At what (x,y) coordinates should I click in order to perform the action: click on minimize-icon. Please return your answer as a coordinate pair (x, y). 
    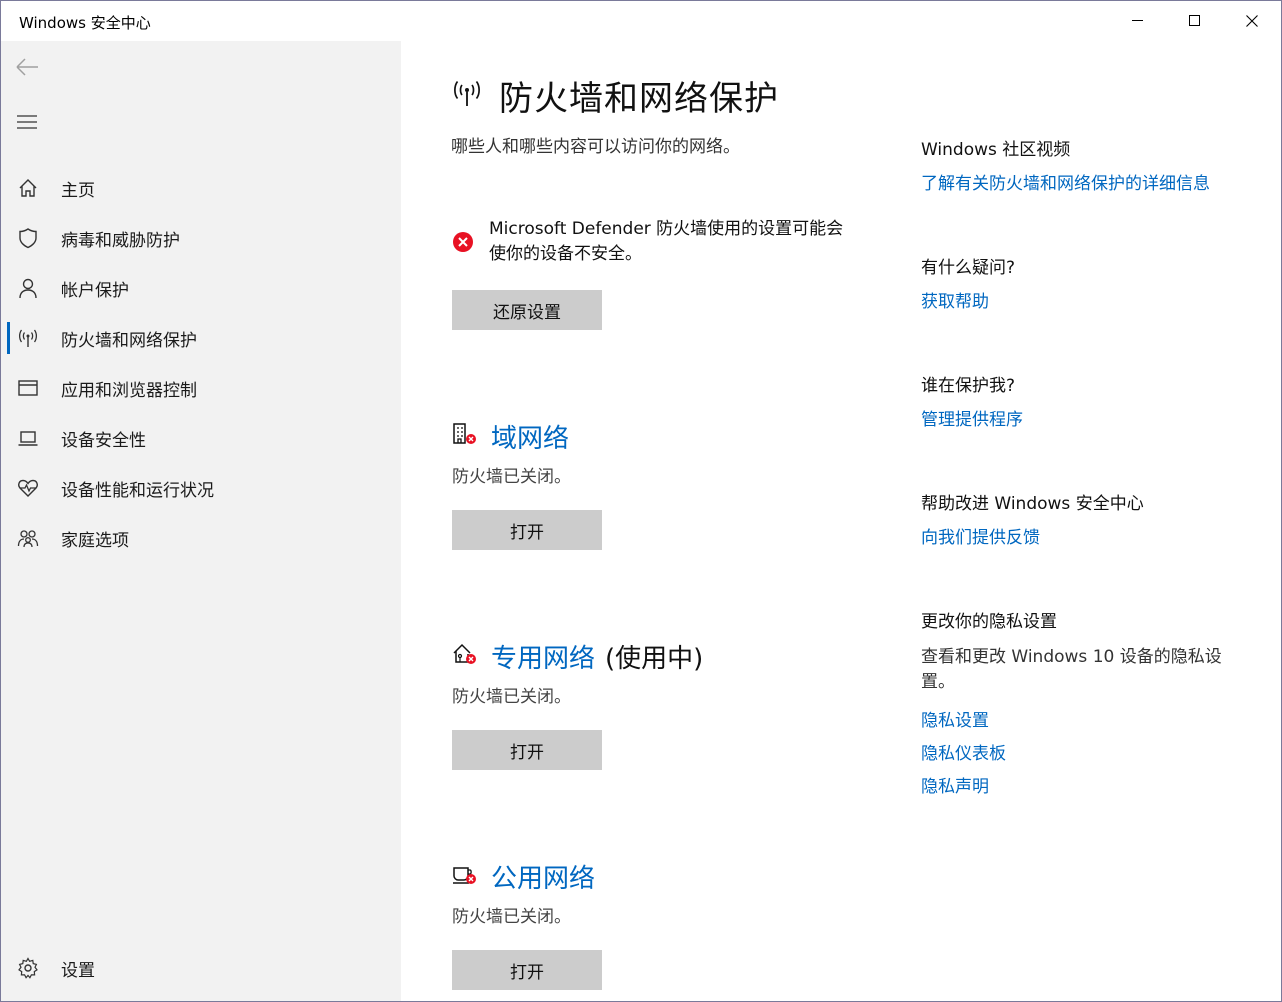
    Looking at the image, I should click on (1137, 20).